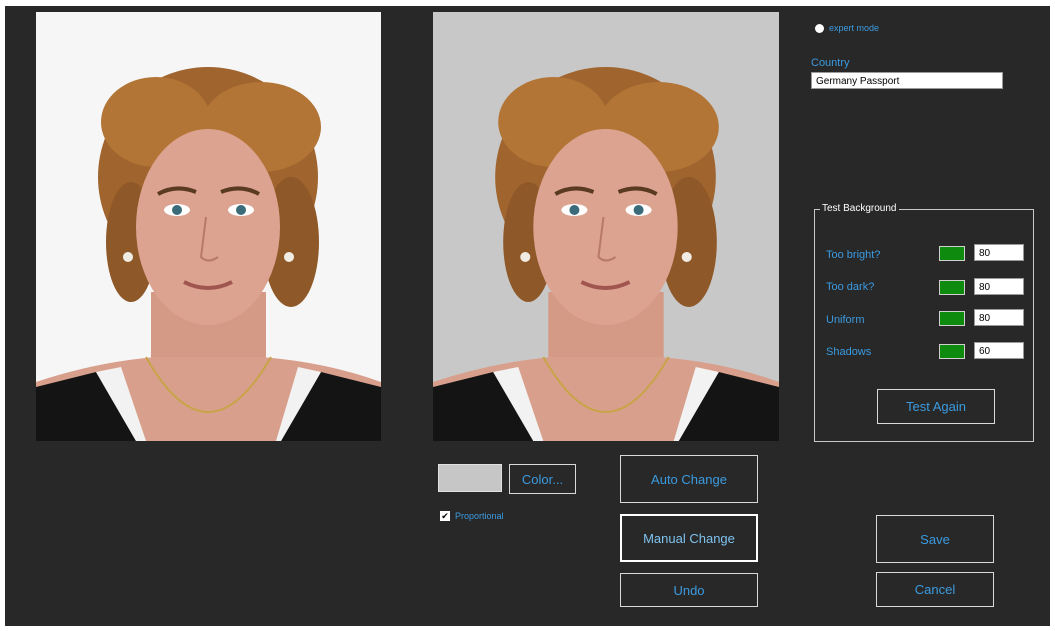  Describe the element at coordinates (952, 351) in the screenshot. I see `shadows-status-indicator` at that location.